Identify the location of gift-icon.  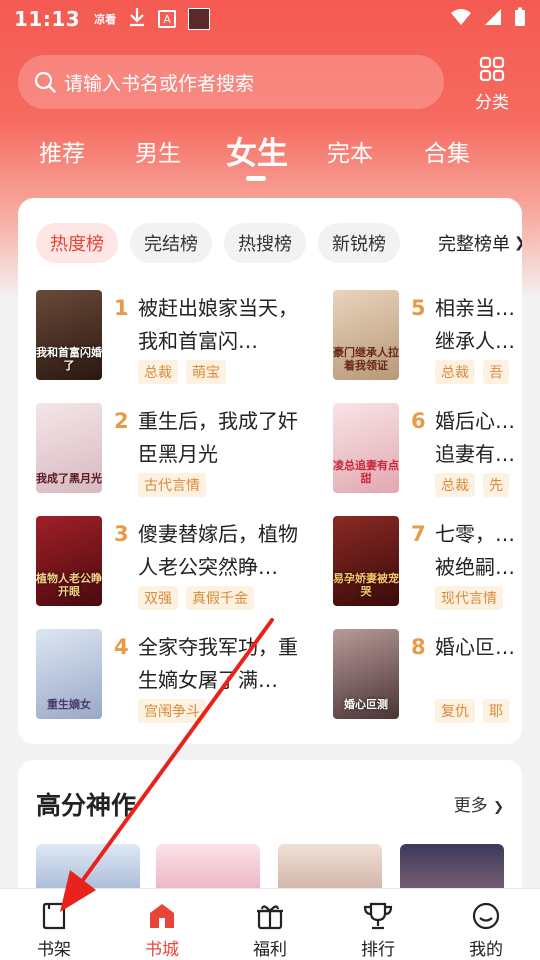
(270, 916).